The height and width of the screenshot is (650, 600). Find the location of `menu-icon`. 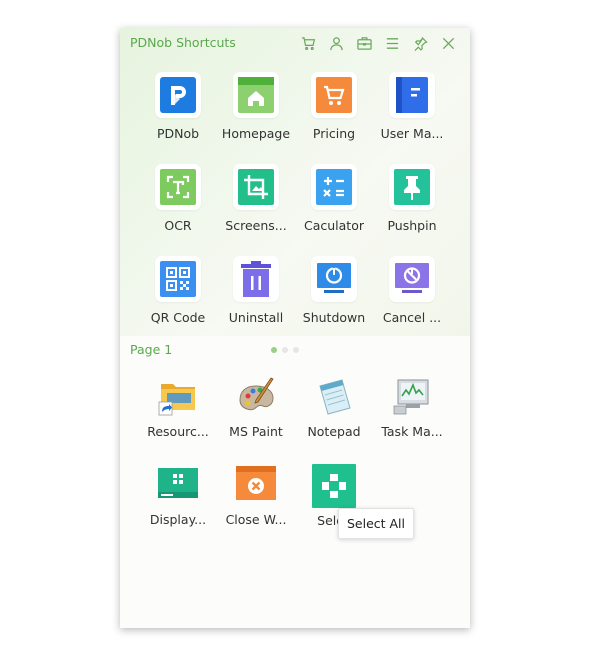

menu-icon is located at coordinates (392, 43).